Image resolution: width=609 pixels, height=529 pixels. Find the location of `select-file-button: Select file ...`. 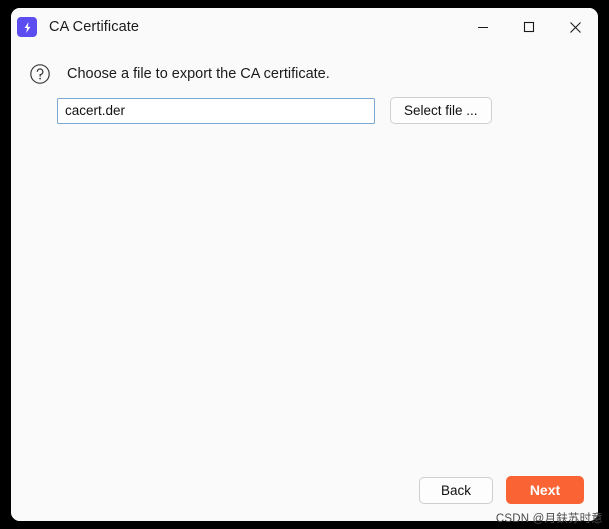

select-file-button: Select file ... is located at coordinates (441, 110).